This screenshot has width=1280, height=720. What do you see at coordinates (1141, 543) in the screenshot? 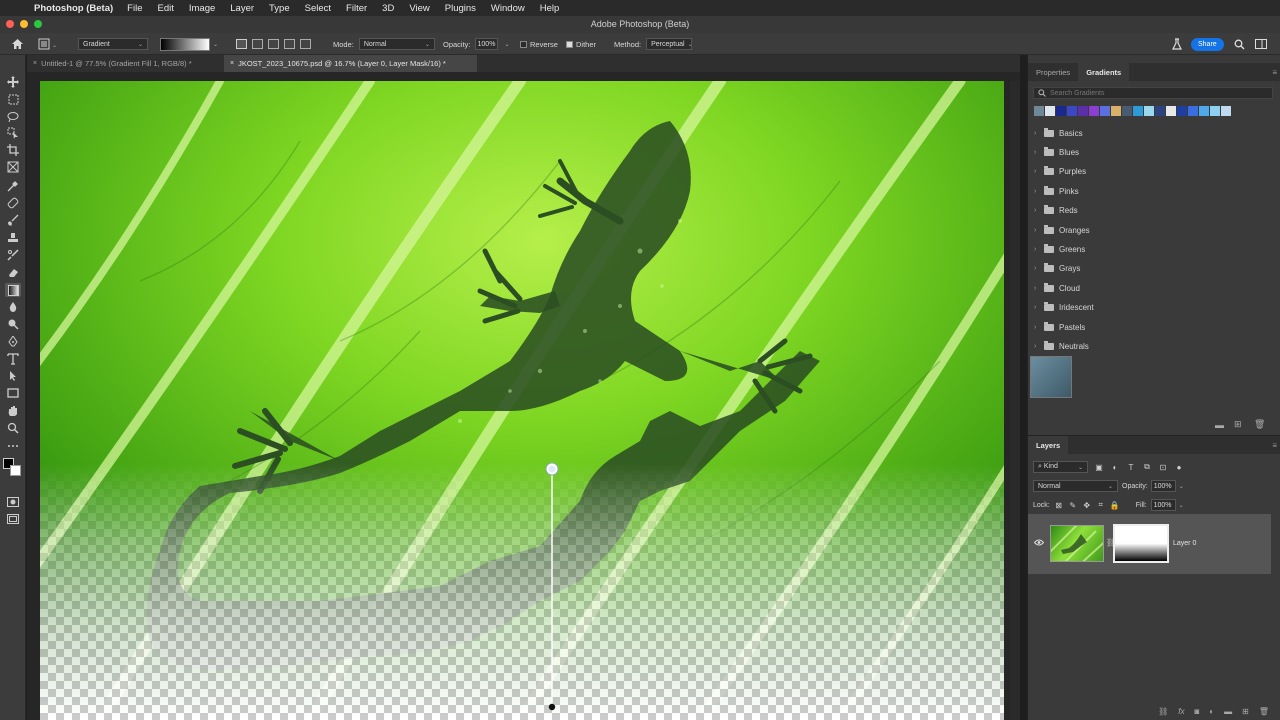
I see `layer-mask-thumbnail` at bounding box center [1141, 543].